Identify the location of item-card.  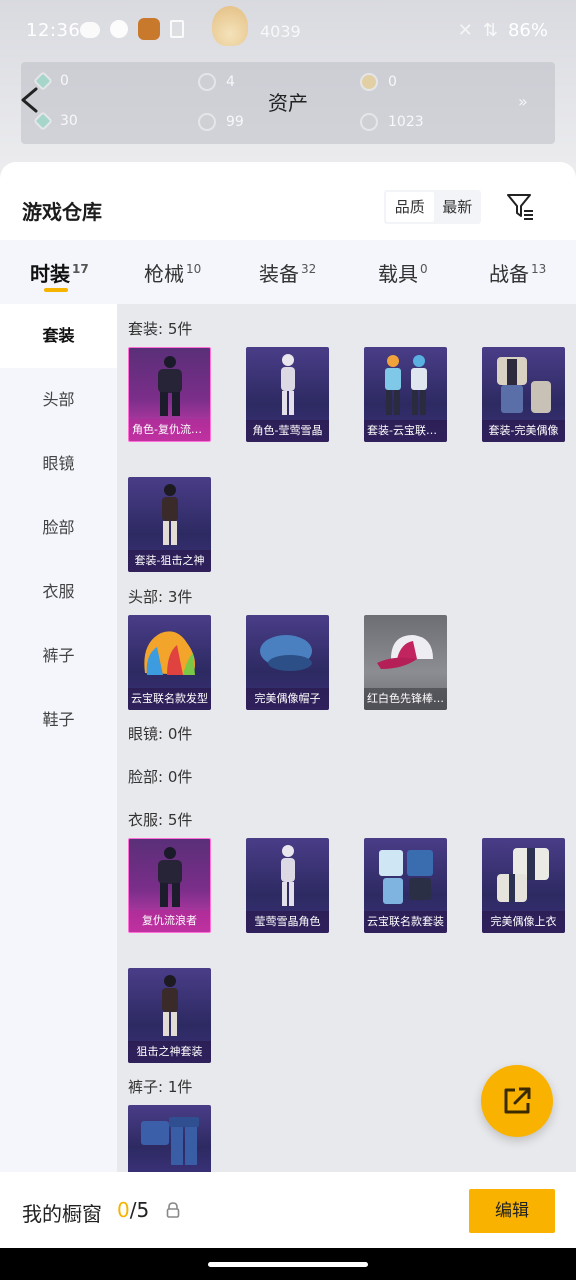
(169, 1139).